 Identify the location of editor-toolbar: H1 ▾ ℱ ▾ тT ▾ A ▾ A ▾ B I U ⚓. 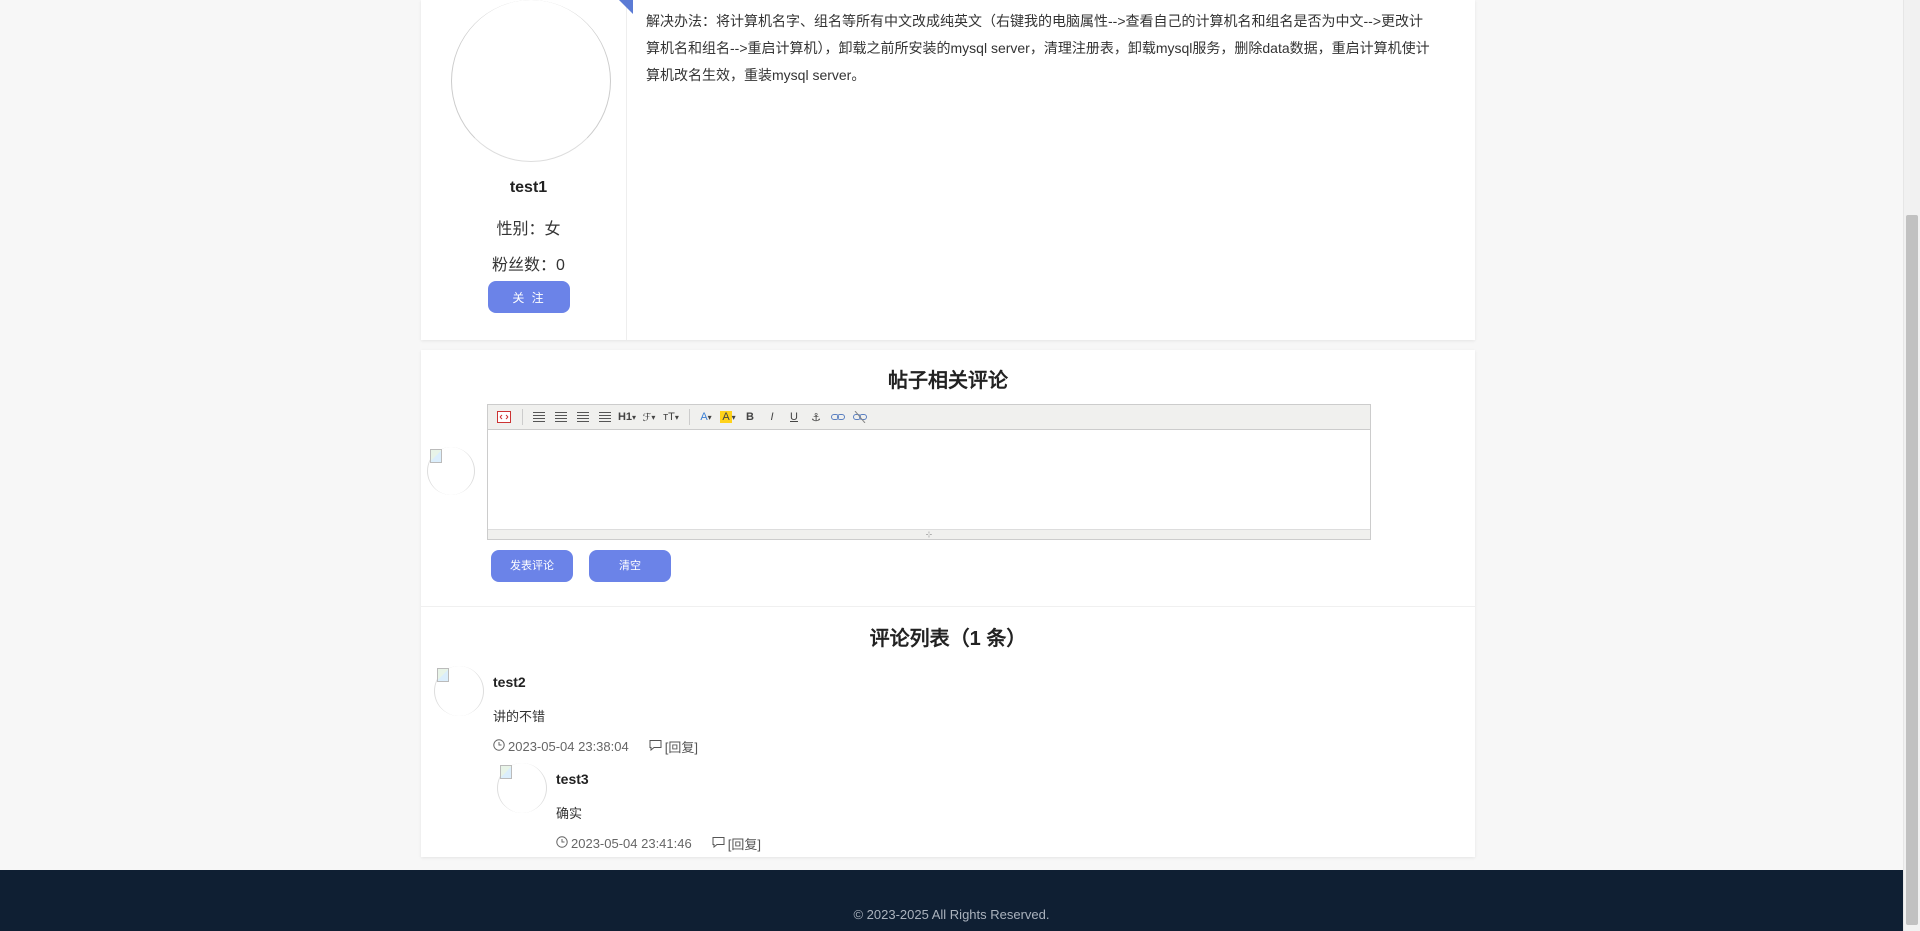
(929, 417).